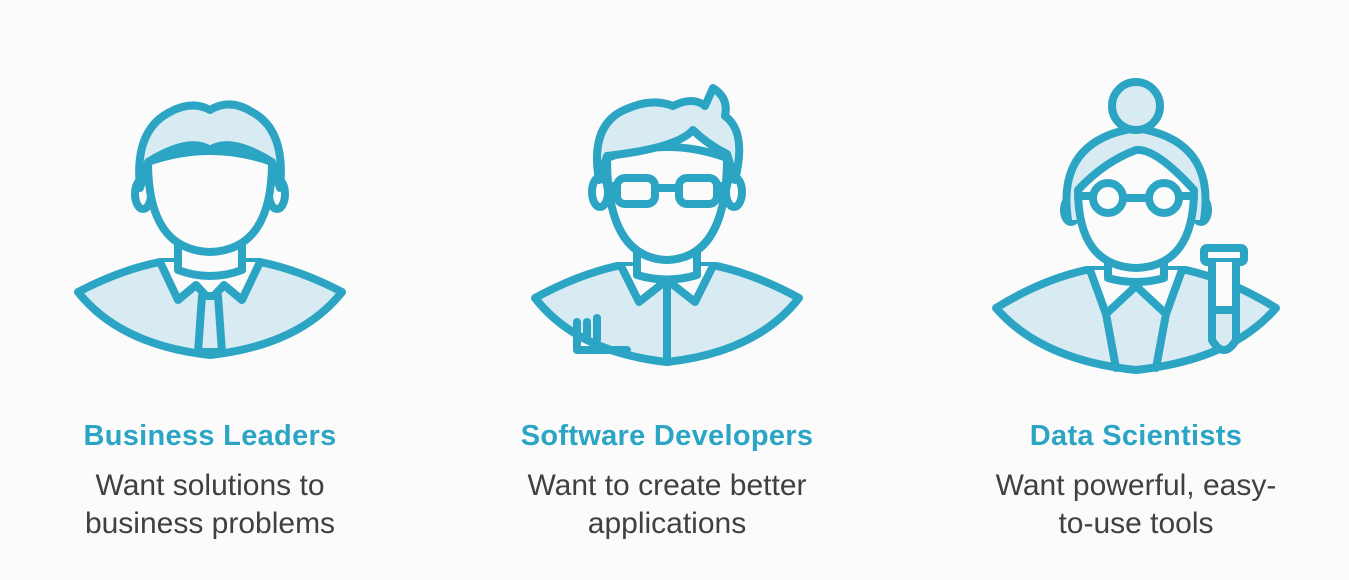 Image resolution: width=1349 pixels, height=580 pixels. What do you see at coordinates (1136, 505) in the screenshot?
I see `role-description: Want powerful, easy- to-use tools` at bounding box center [1136, 505].